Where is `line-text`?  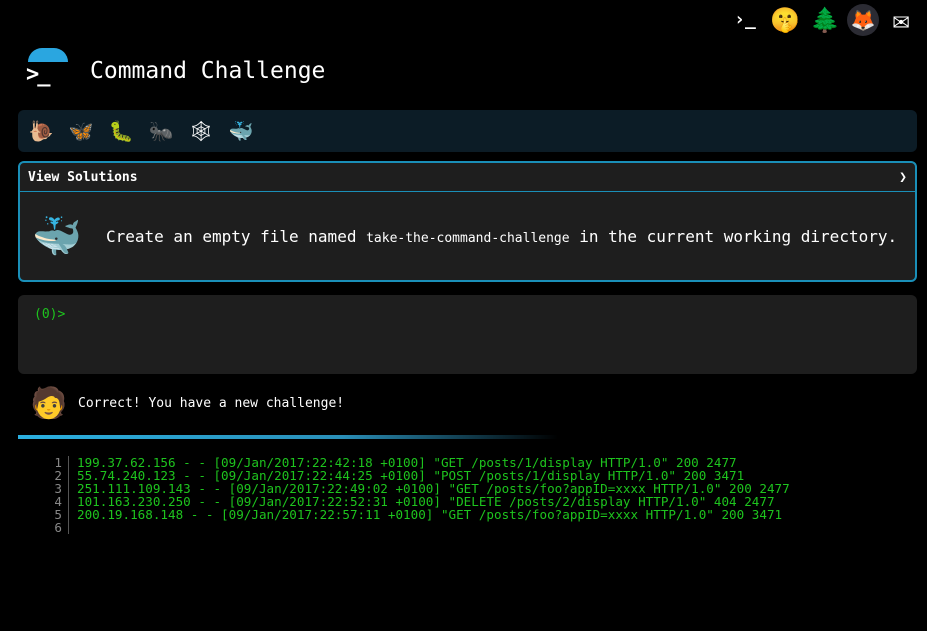 line-text is located at coordinates (73, 527).